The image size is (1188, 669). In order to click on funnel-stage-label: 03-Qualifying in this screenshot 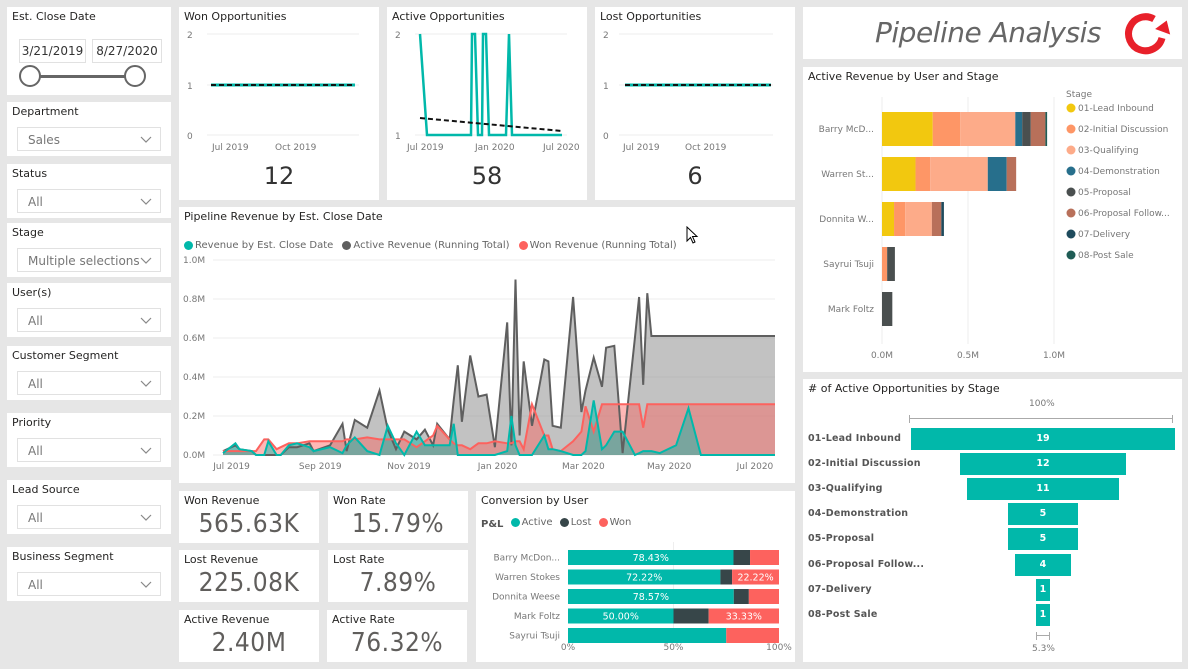, I will do `click(845, 489)`.